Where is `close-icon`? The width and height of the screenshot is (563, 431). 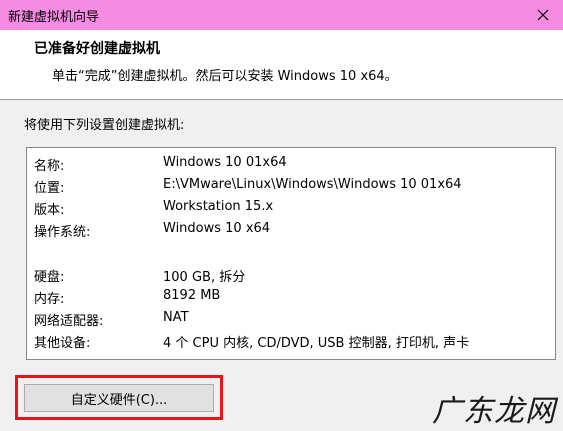
close-icon is located at coordinates (543, 15).